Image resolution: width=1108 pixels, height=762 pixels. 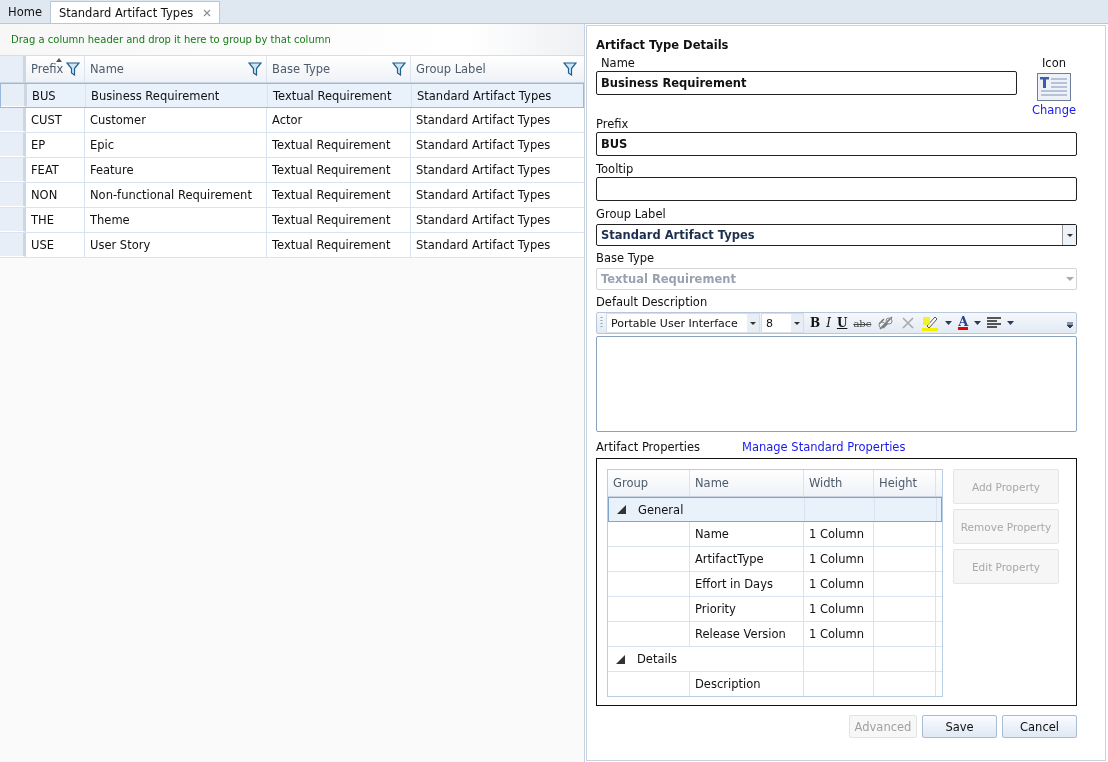 What do you see at coordinates (930, 323) in the screenshot?
I see `highlighter-icon` at bounding box center [930, 323].